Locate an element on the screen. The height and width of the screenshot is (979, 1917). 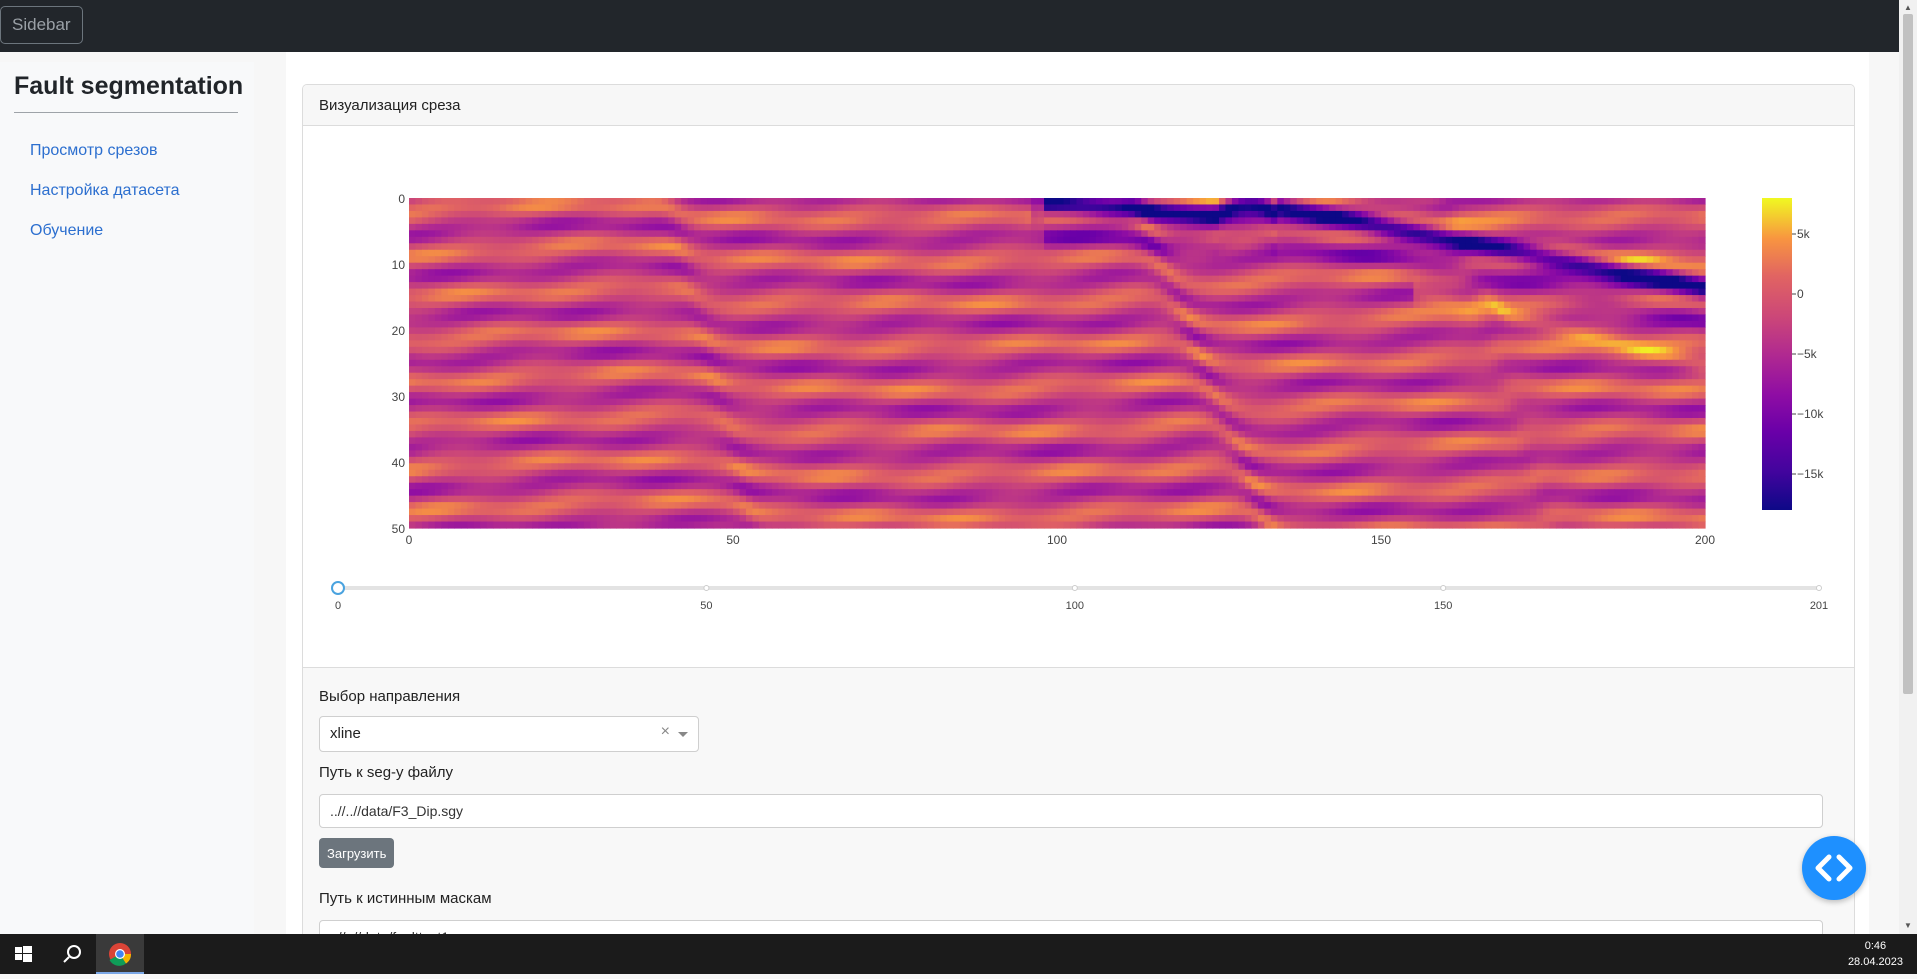
y-axis: 0 10 20 30 40 50 is located at coordinates (399, 364).